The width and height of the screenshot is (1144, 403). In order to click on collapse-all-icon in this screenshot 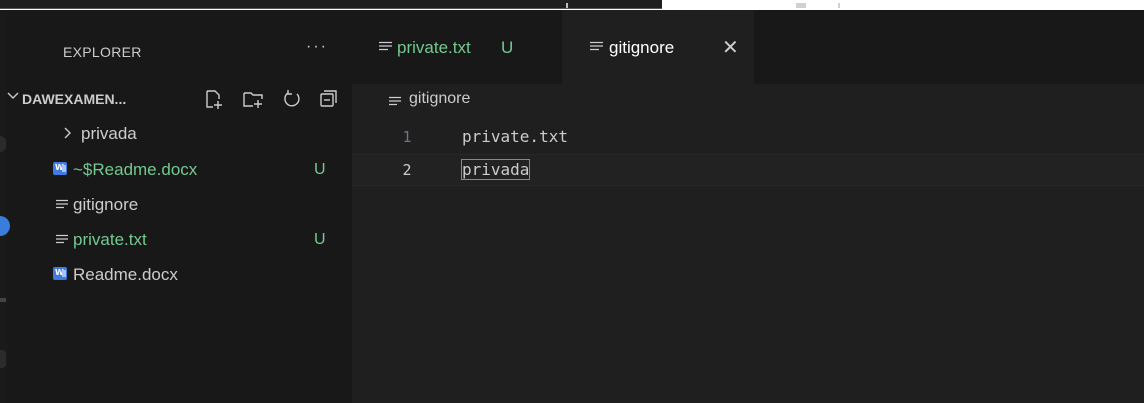, I will do `click(328, 99)`.